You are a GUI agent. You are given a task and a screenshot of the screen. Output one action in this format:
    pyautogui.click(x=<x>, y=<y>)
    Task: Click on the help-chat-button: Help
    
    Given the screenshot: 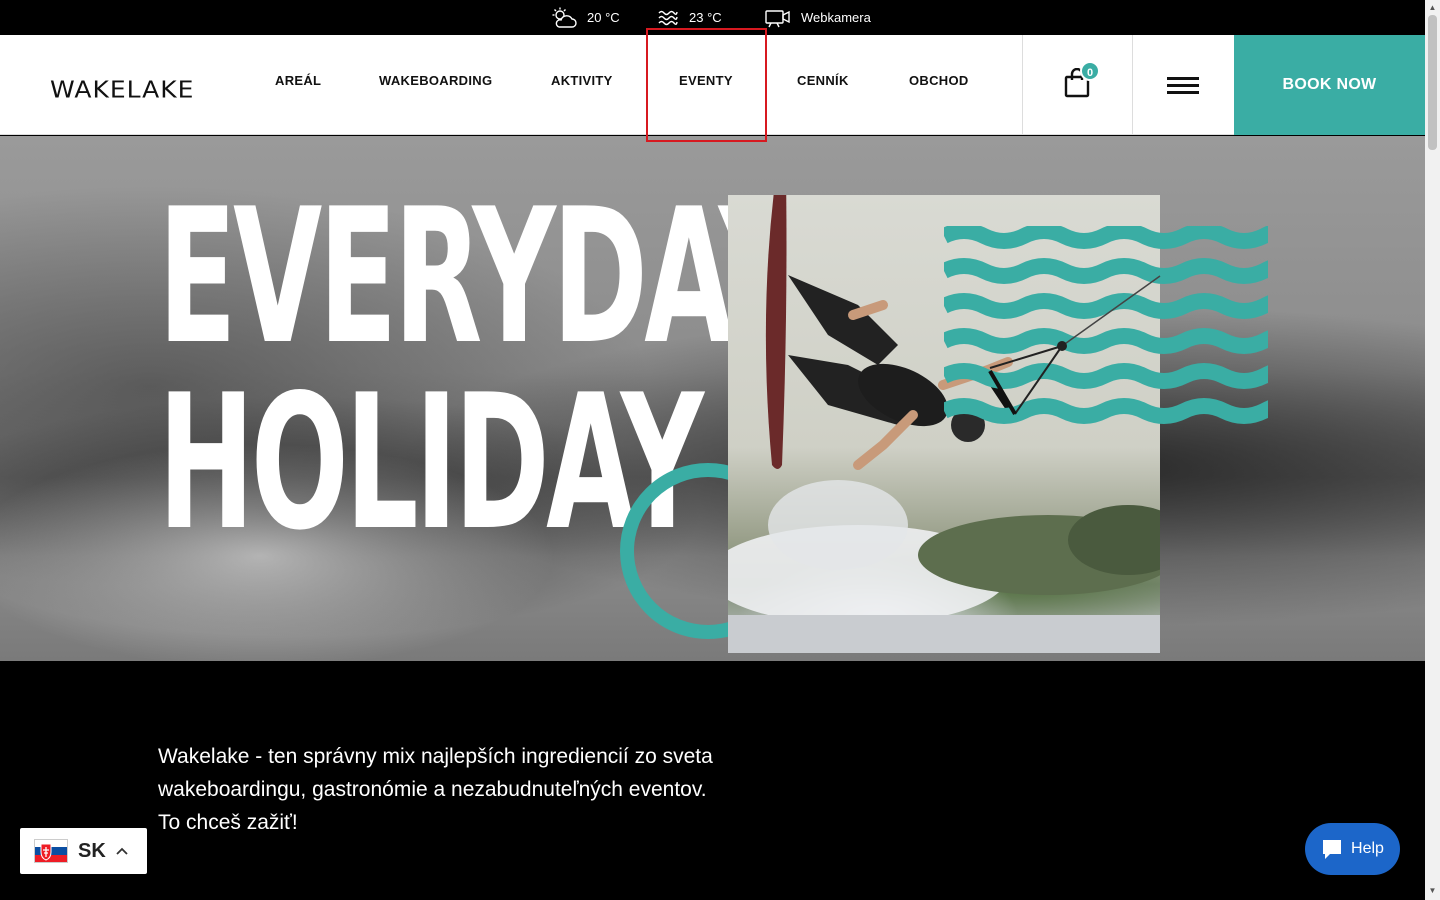 What is the action you would take?
    pyautogui.click(x=1352, y=849)
    